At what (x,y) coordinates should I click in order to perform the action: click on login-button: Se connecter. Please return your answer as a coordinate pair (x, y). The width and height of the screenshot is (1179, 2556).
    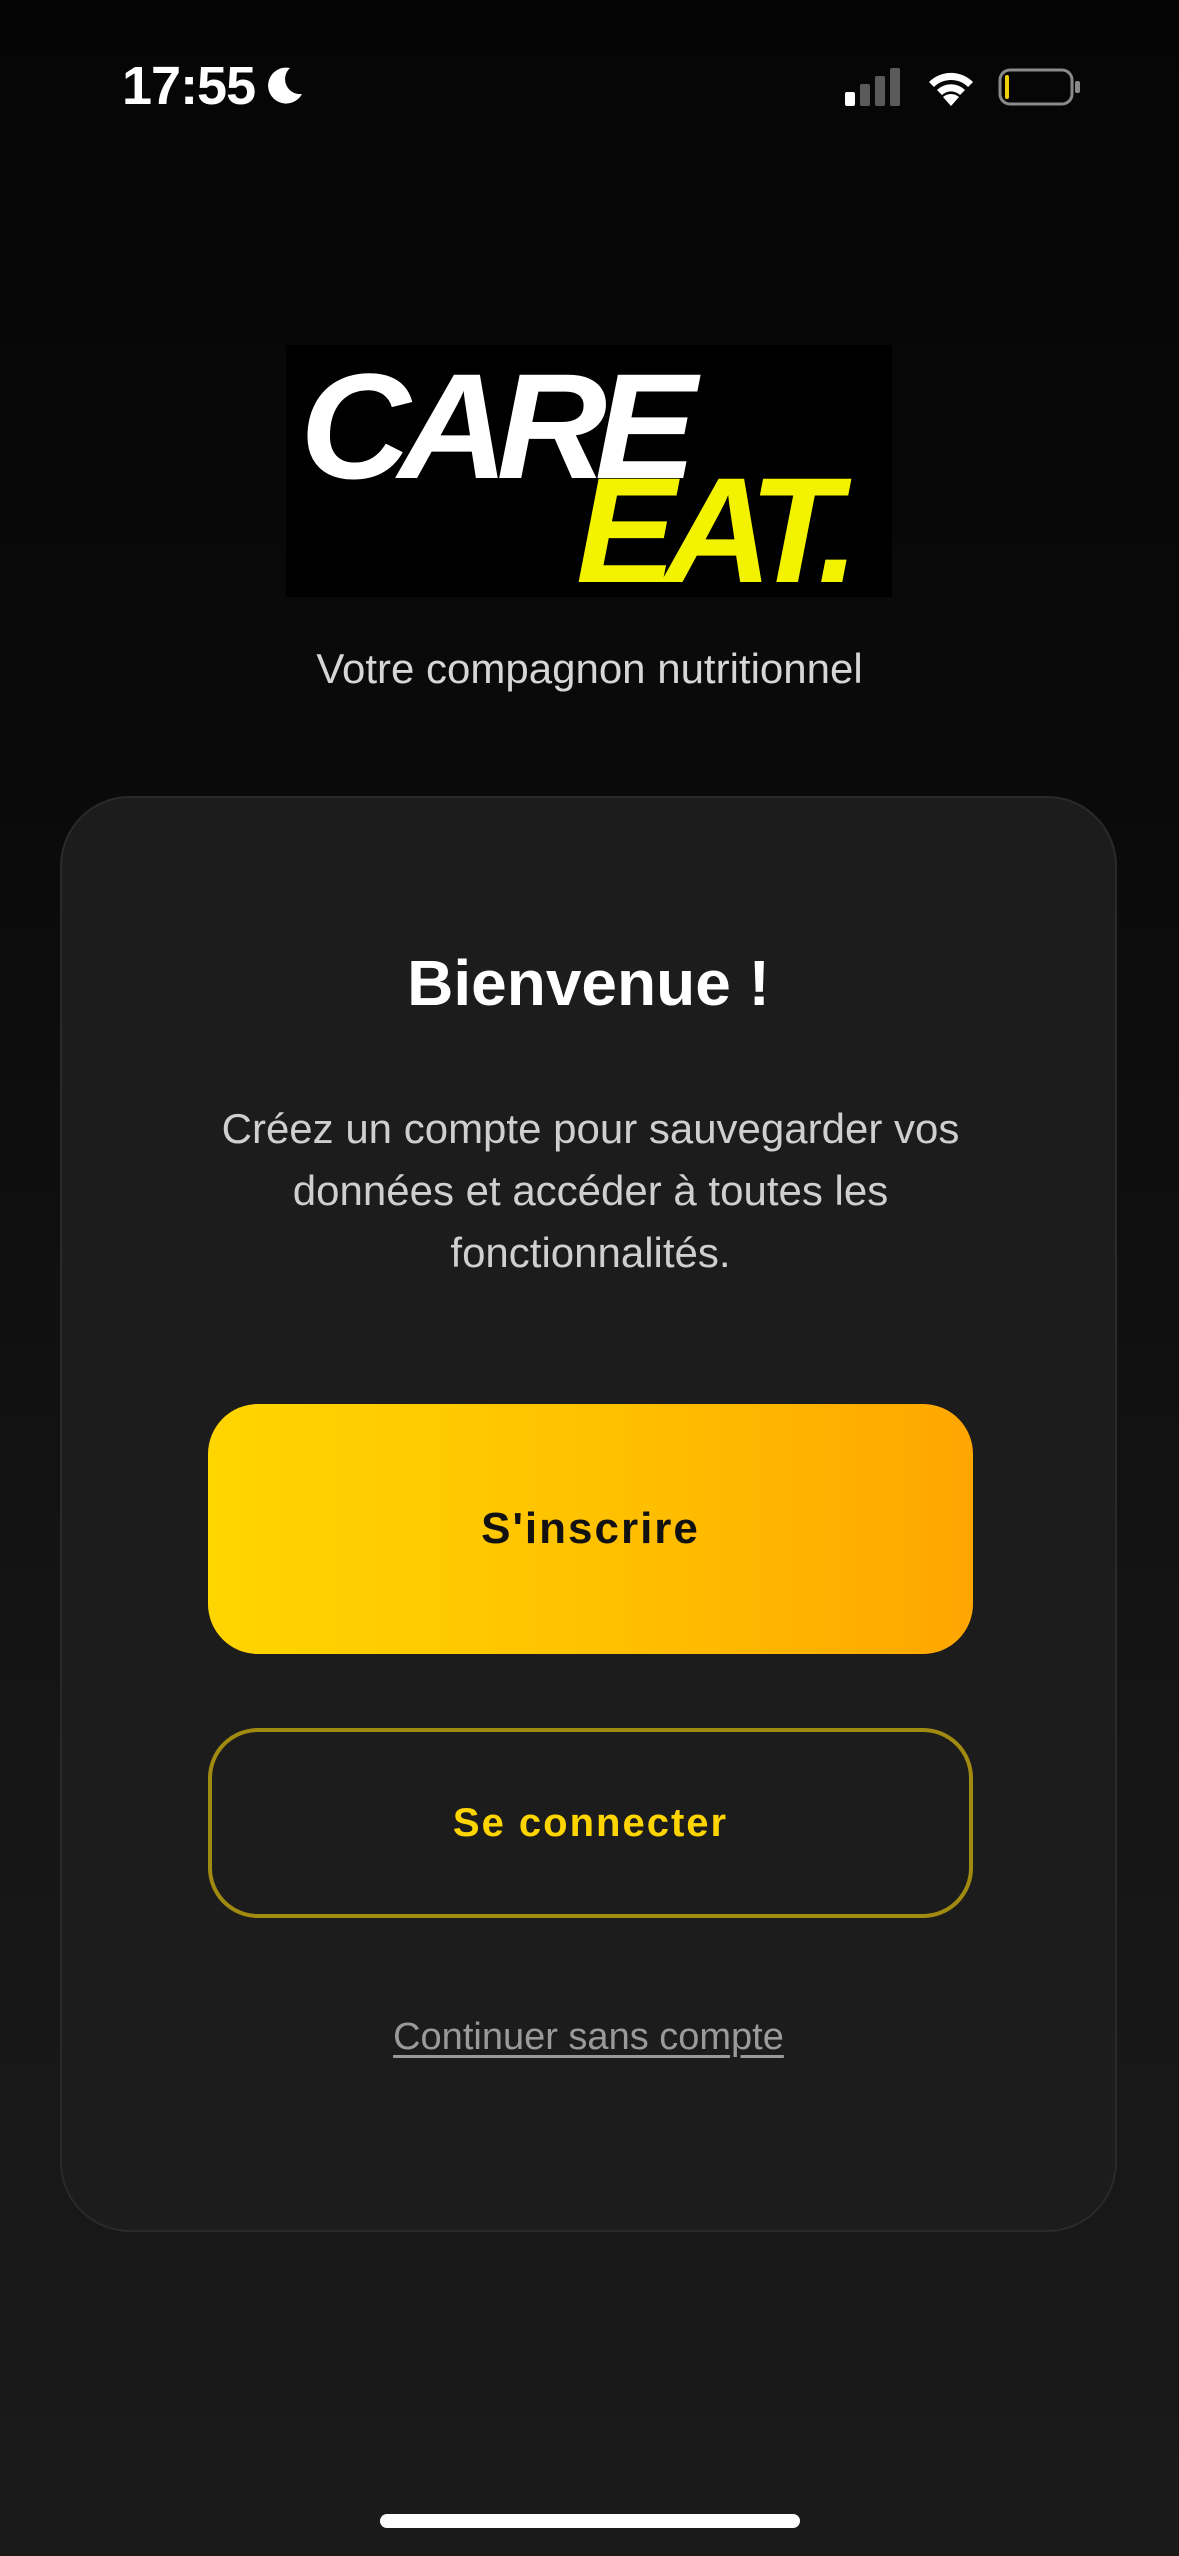
    Looking at the image, I should click on (590, 1823).